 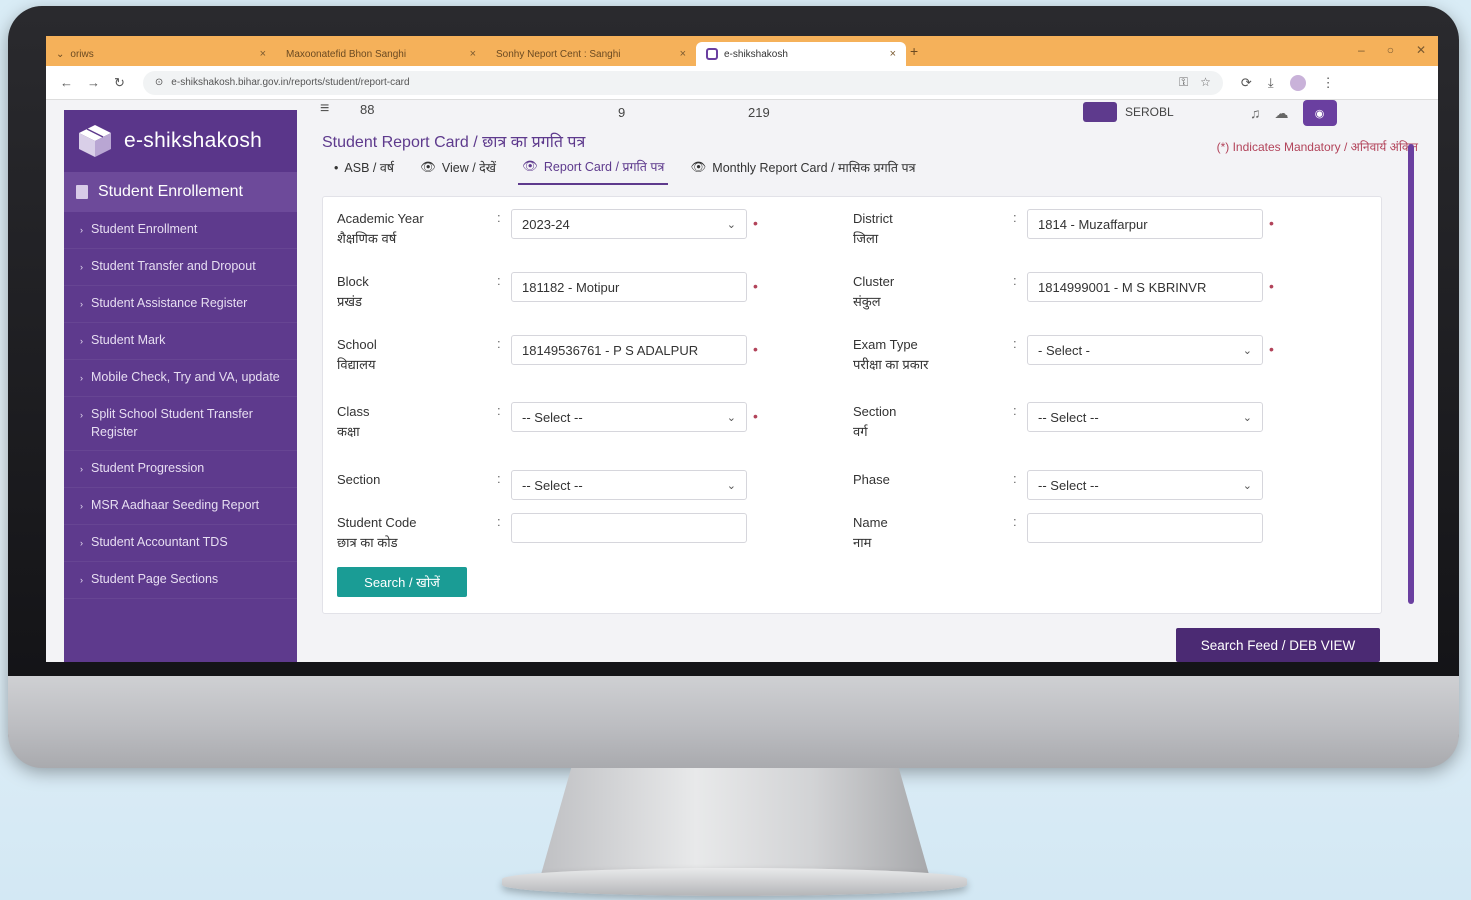 What do you see at coordinates (552, 417) in the screenshot?
I see `select-value: -- Select --` at bounding box center [552, 417].